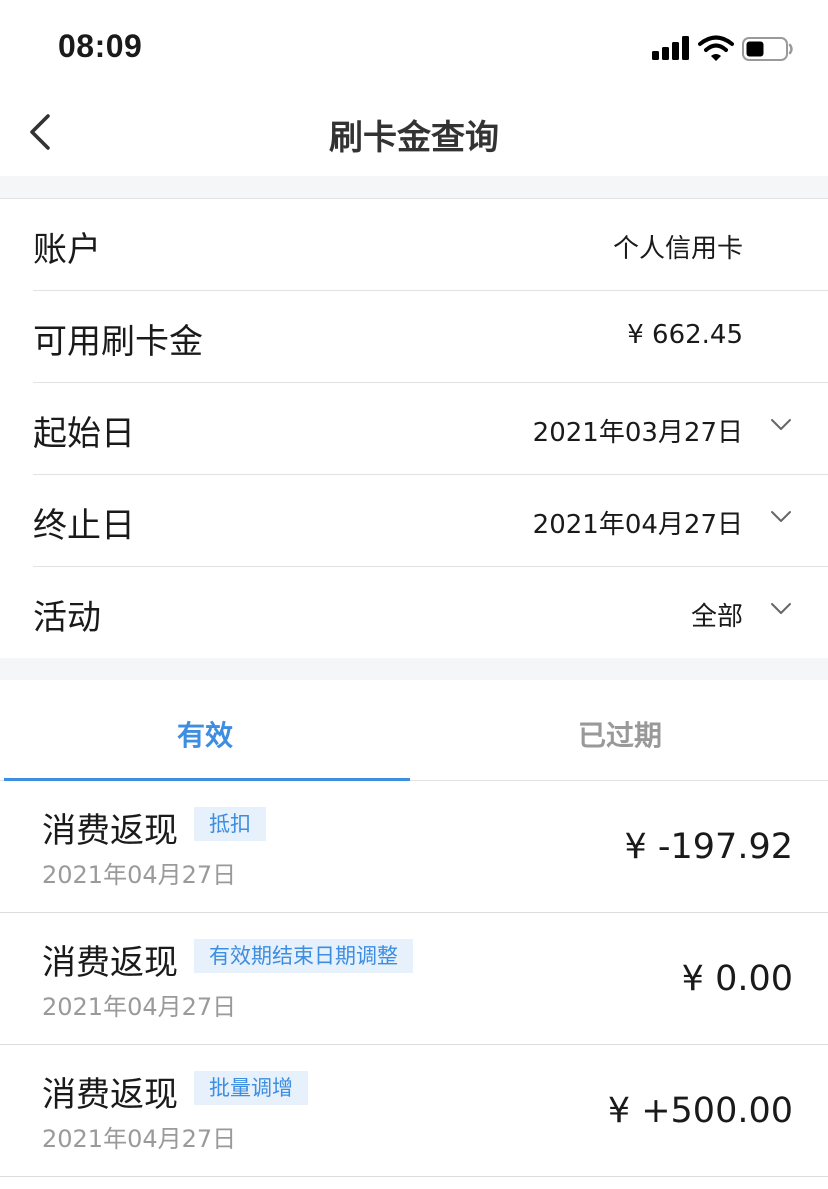 The width and height of the screenshot is (828, 1189). I want to click on list-item: 消费返现 批量调增 2021年04月27日 ¥ +500.00, so click(414, 1111).